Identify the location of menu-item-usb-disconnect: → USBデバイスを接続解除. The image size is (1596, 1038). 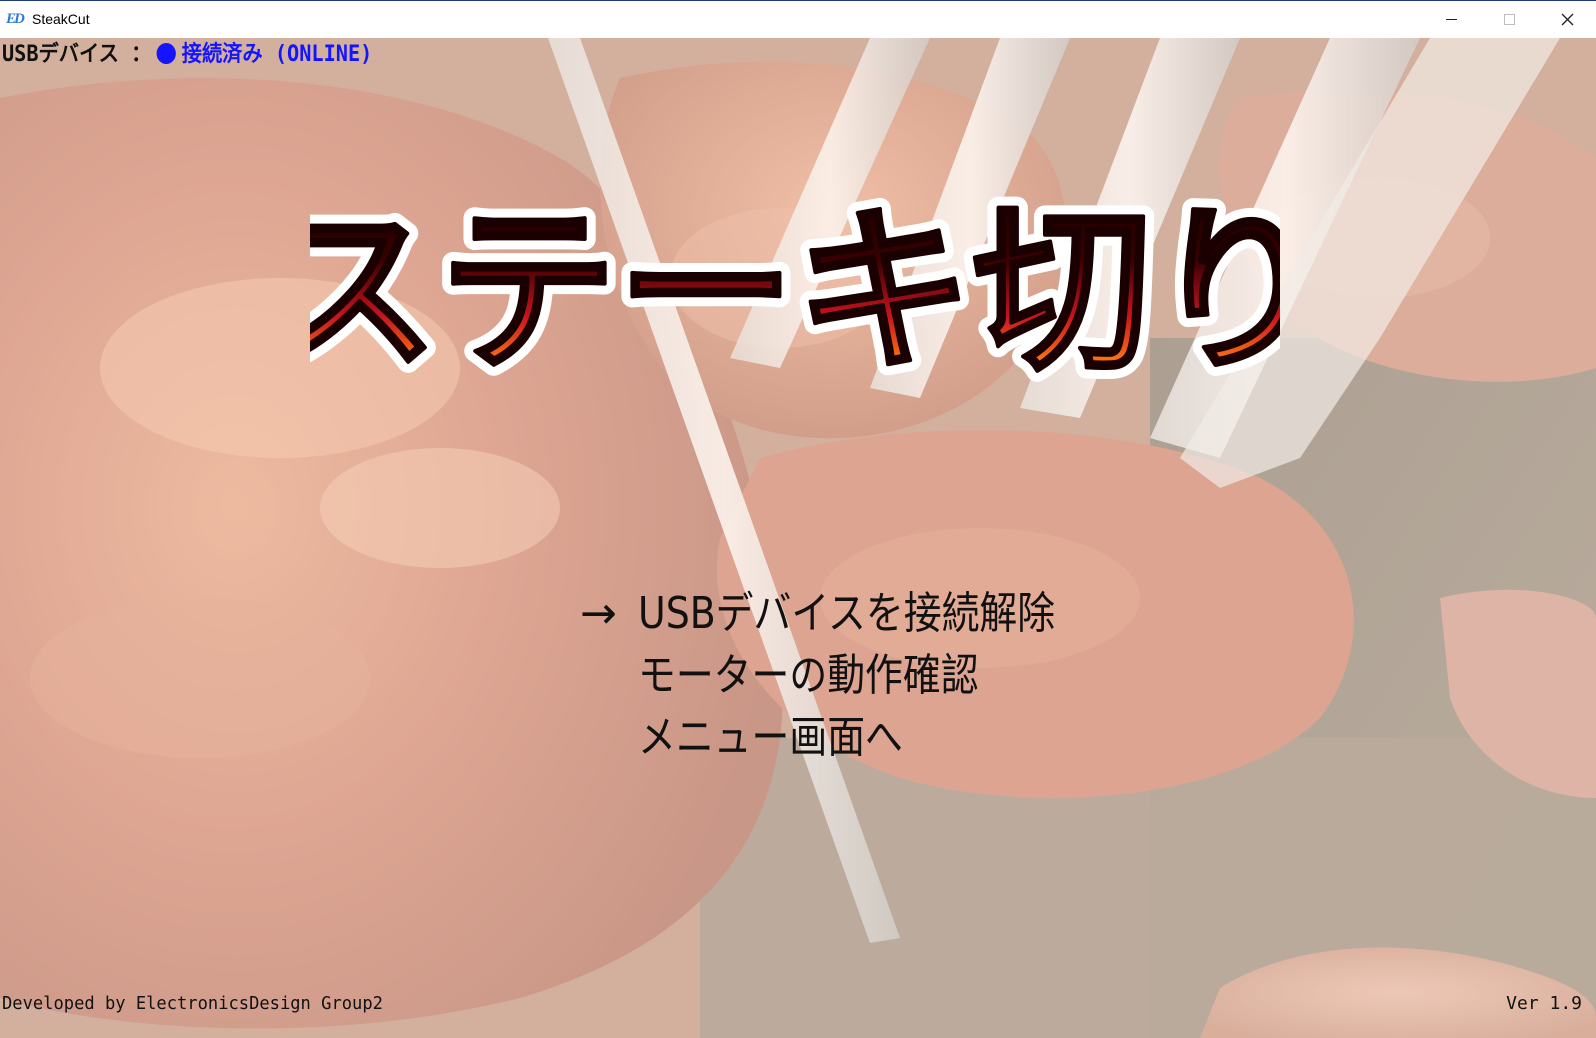
(900, 614).